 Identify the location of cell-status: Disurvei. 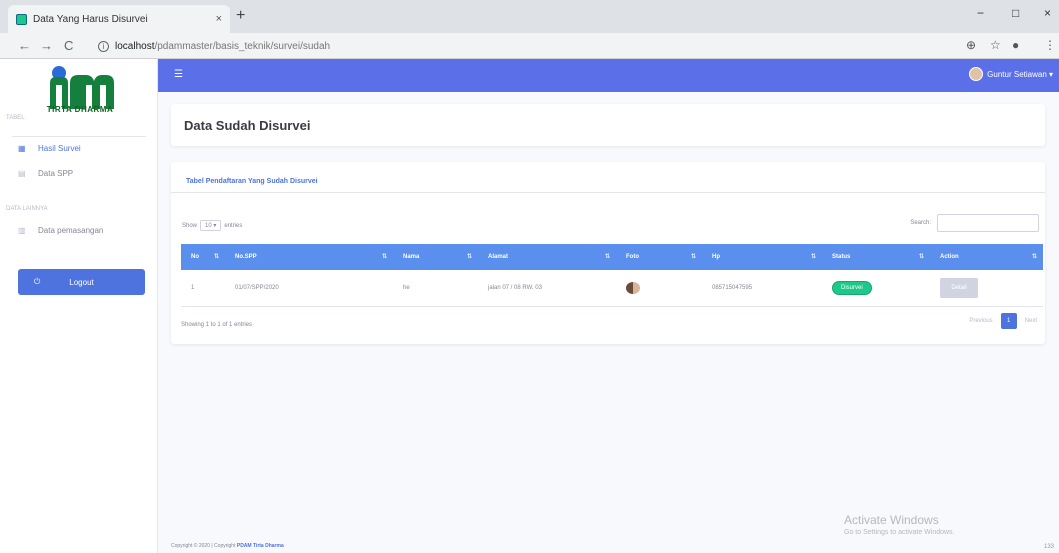
(876, 288).